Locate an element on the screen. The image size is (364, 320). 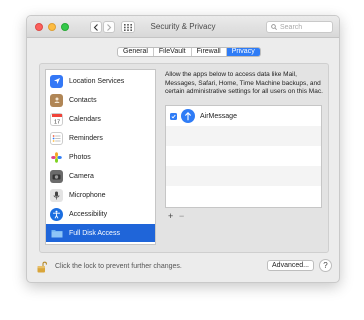
preference-tabs: General FileVault Firewall Privacy is located at coordinates (189, 52).